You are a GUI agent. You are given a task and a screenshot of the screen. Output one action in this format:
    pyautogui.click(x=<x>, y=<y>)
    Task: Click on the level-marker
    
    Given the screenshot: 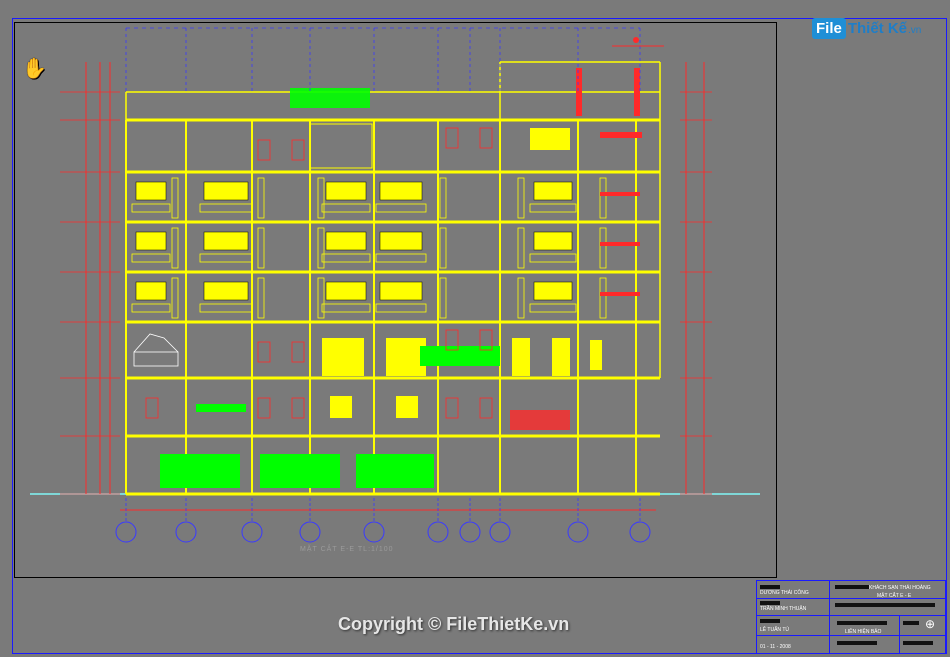 What is the action you would take?
    pyautogui.click(x=636, y=40)
    